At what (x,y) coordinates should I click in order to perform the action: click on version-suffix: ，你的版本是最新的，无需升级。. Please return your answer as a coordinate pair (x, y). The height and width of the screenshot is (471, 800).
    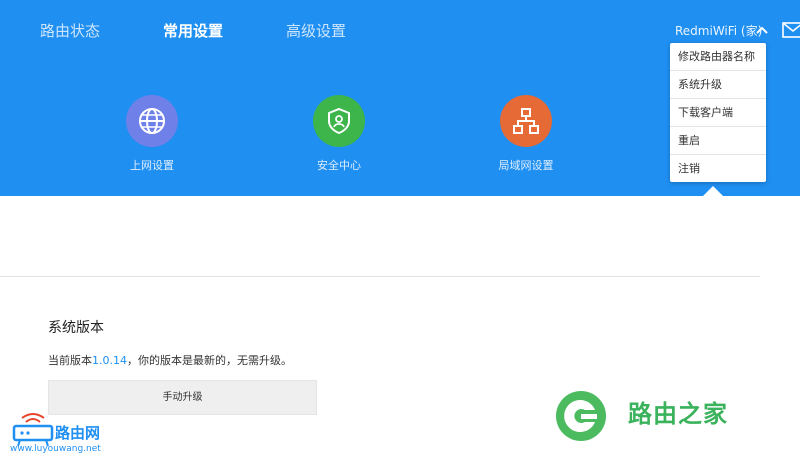
    Looking at the image, I should click on (209, 360).